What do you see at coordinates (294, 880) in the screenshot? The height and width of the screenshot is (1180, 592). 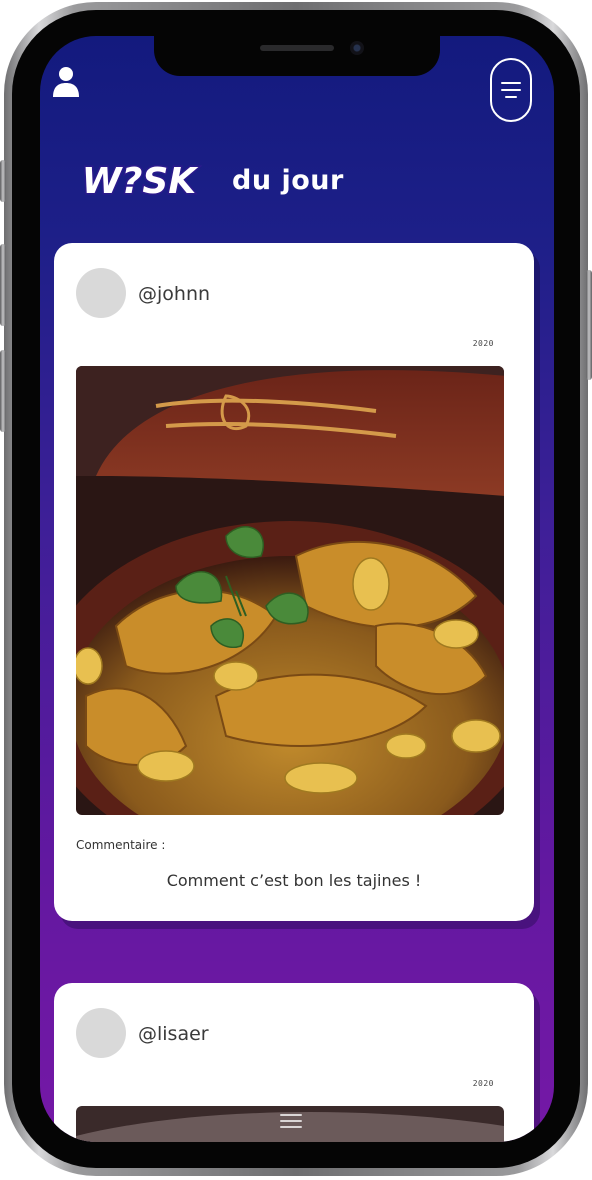 I see `comment-text: Comment c’est bon les tajines !` at bounding box center [294, 880].